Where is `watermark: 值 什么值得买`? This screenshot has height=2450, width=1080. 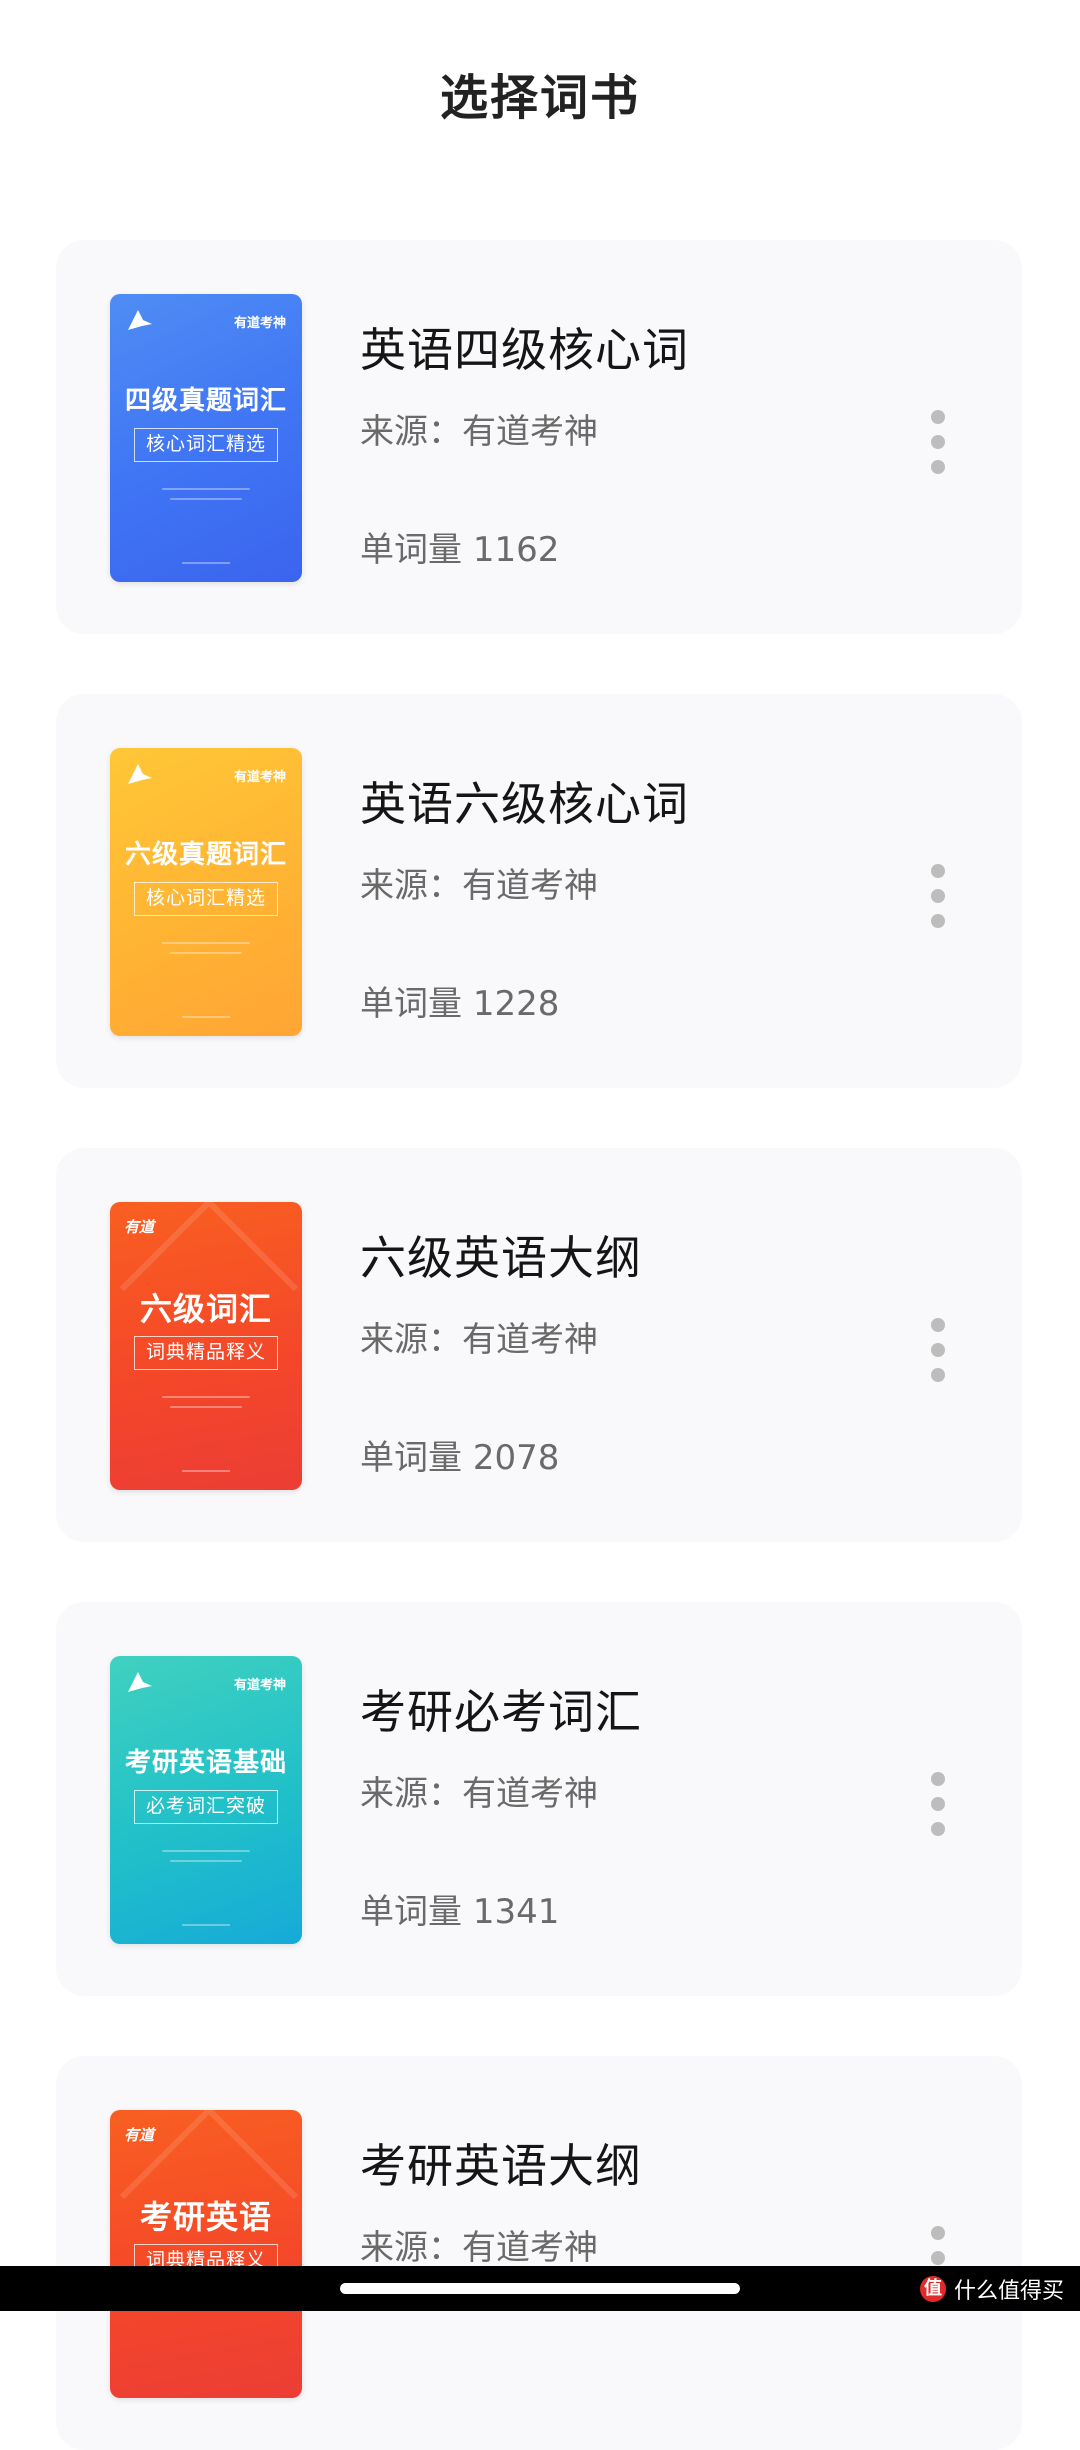 watermark: 值 什么值得买 is located at coordinates (991, 2289).